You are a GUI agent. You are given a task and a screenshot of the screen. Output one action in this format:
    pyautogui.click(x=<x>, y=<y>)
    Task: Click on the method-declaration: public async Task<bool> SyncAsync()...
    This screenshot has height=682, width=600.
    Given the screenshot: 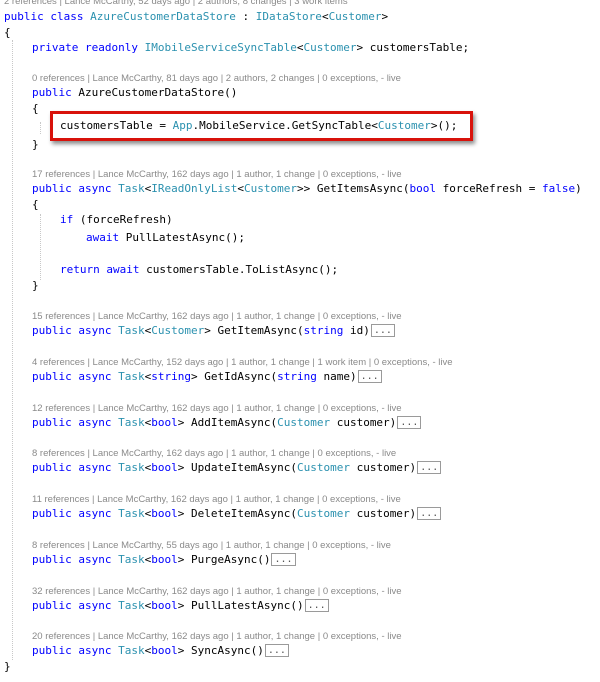 What is the action you would take?
    pyautogui.click(x=160, y=651)
    